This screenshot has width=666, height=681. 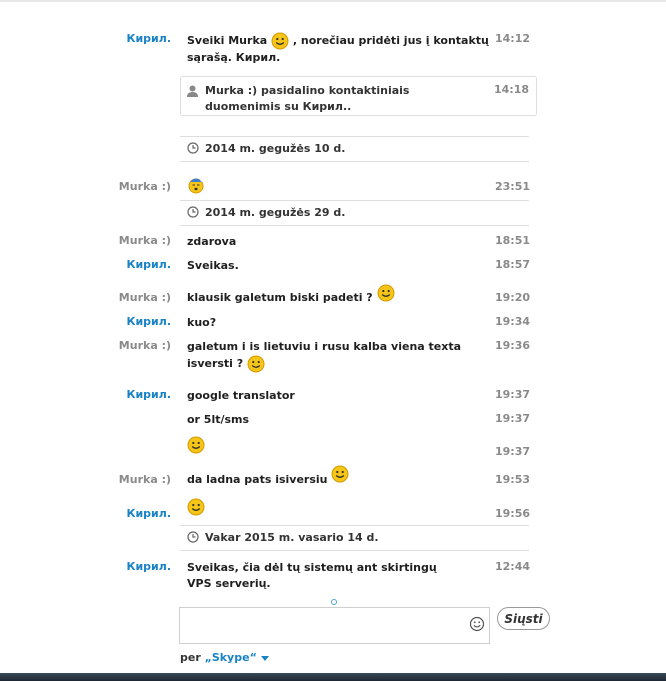 What do you see at coordinates (292, 537) in the screenshot?
I see `date-label: Vakar 2015 m. vasario 14 d.` at bounding box center [292, 537].